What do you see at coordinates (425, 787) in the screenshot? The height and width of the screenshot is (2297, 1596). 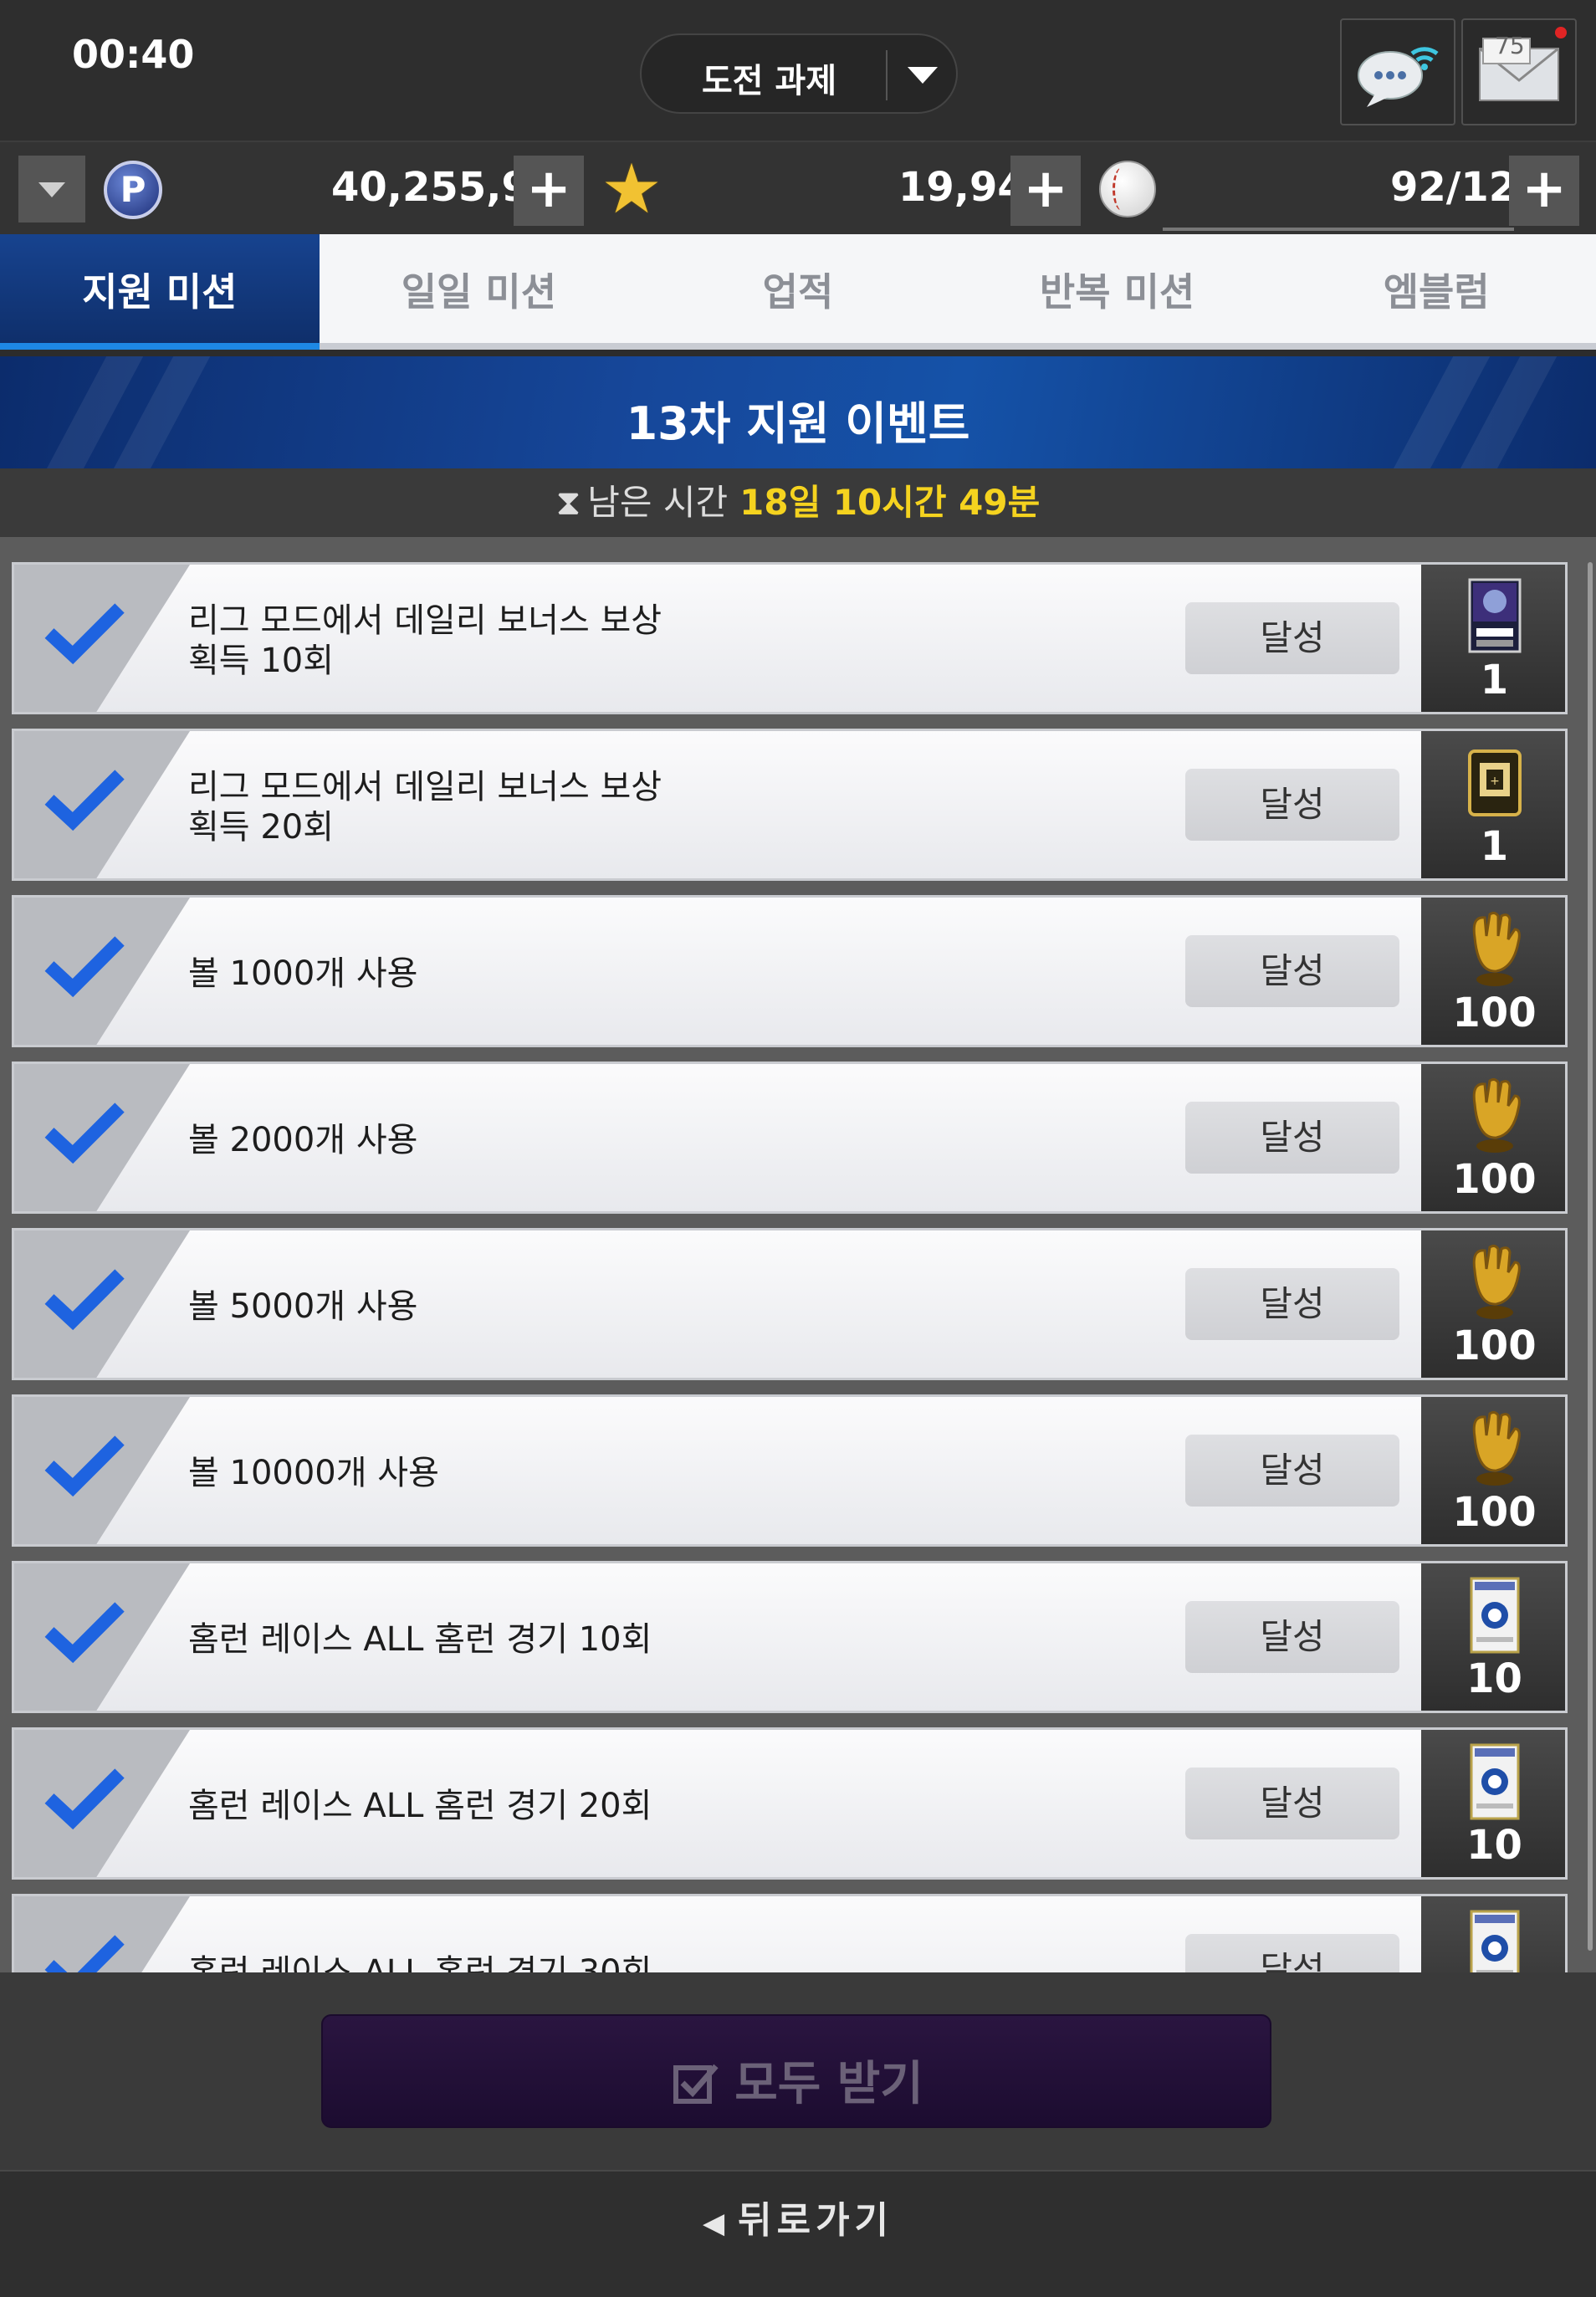 I see `mission-text-line1: 리그 모드에서 데일리 보너스 보상` at bounding box center [425, 787].